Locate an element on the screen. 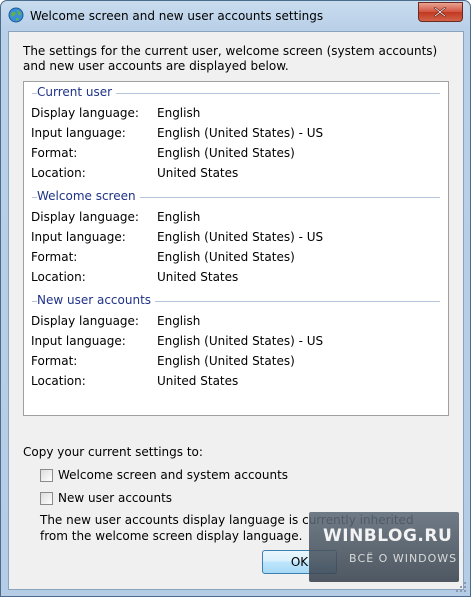 This screenshot has height=597, width=471. section-heading-welcome-screen: Welcome screen is located at coordinates (236, 197).